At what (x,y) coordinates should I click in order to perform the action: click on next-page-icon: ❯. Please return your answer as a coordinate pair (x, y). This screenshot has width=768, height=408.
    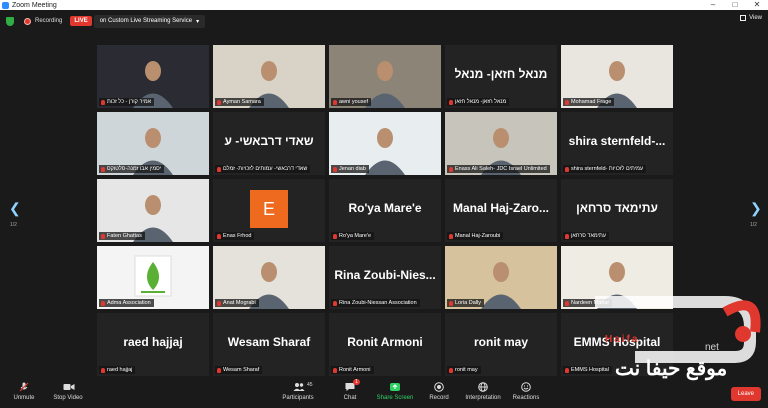
    Looking at the image, I should click on (756, 208).